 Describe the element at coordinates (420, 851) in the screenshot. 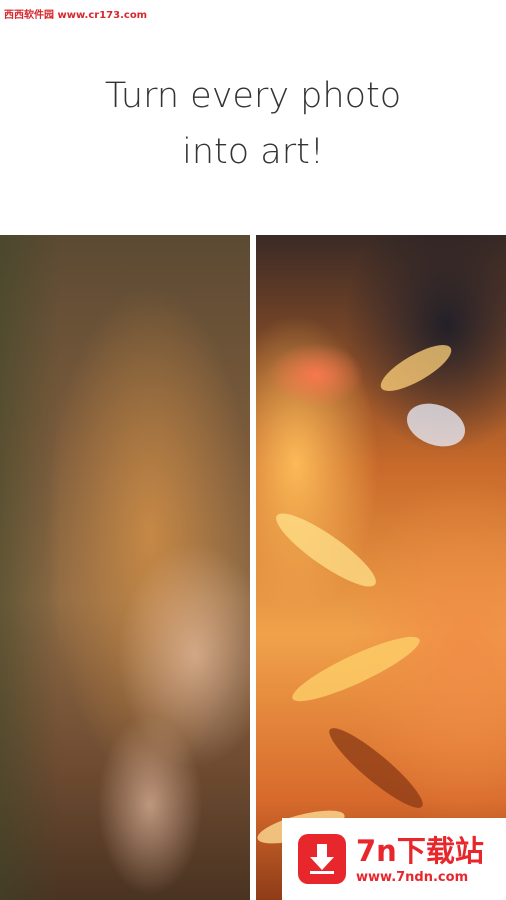

I see `brand-name: 7n下载站` at that location.